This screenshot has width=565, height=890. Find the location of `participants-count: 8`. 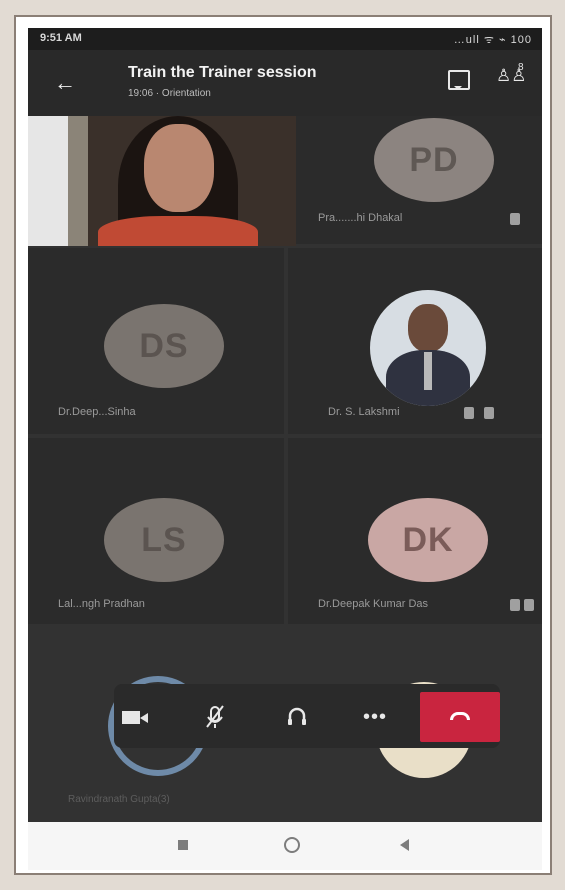

participants-count: 8 is located at coordinates (521, 67).